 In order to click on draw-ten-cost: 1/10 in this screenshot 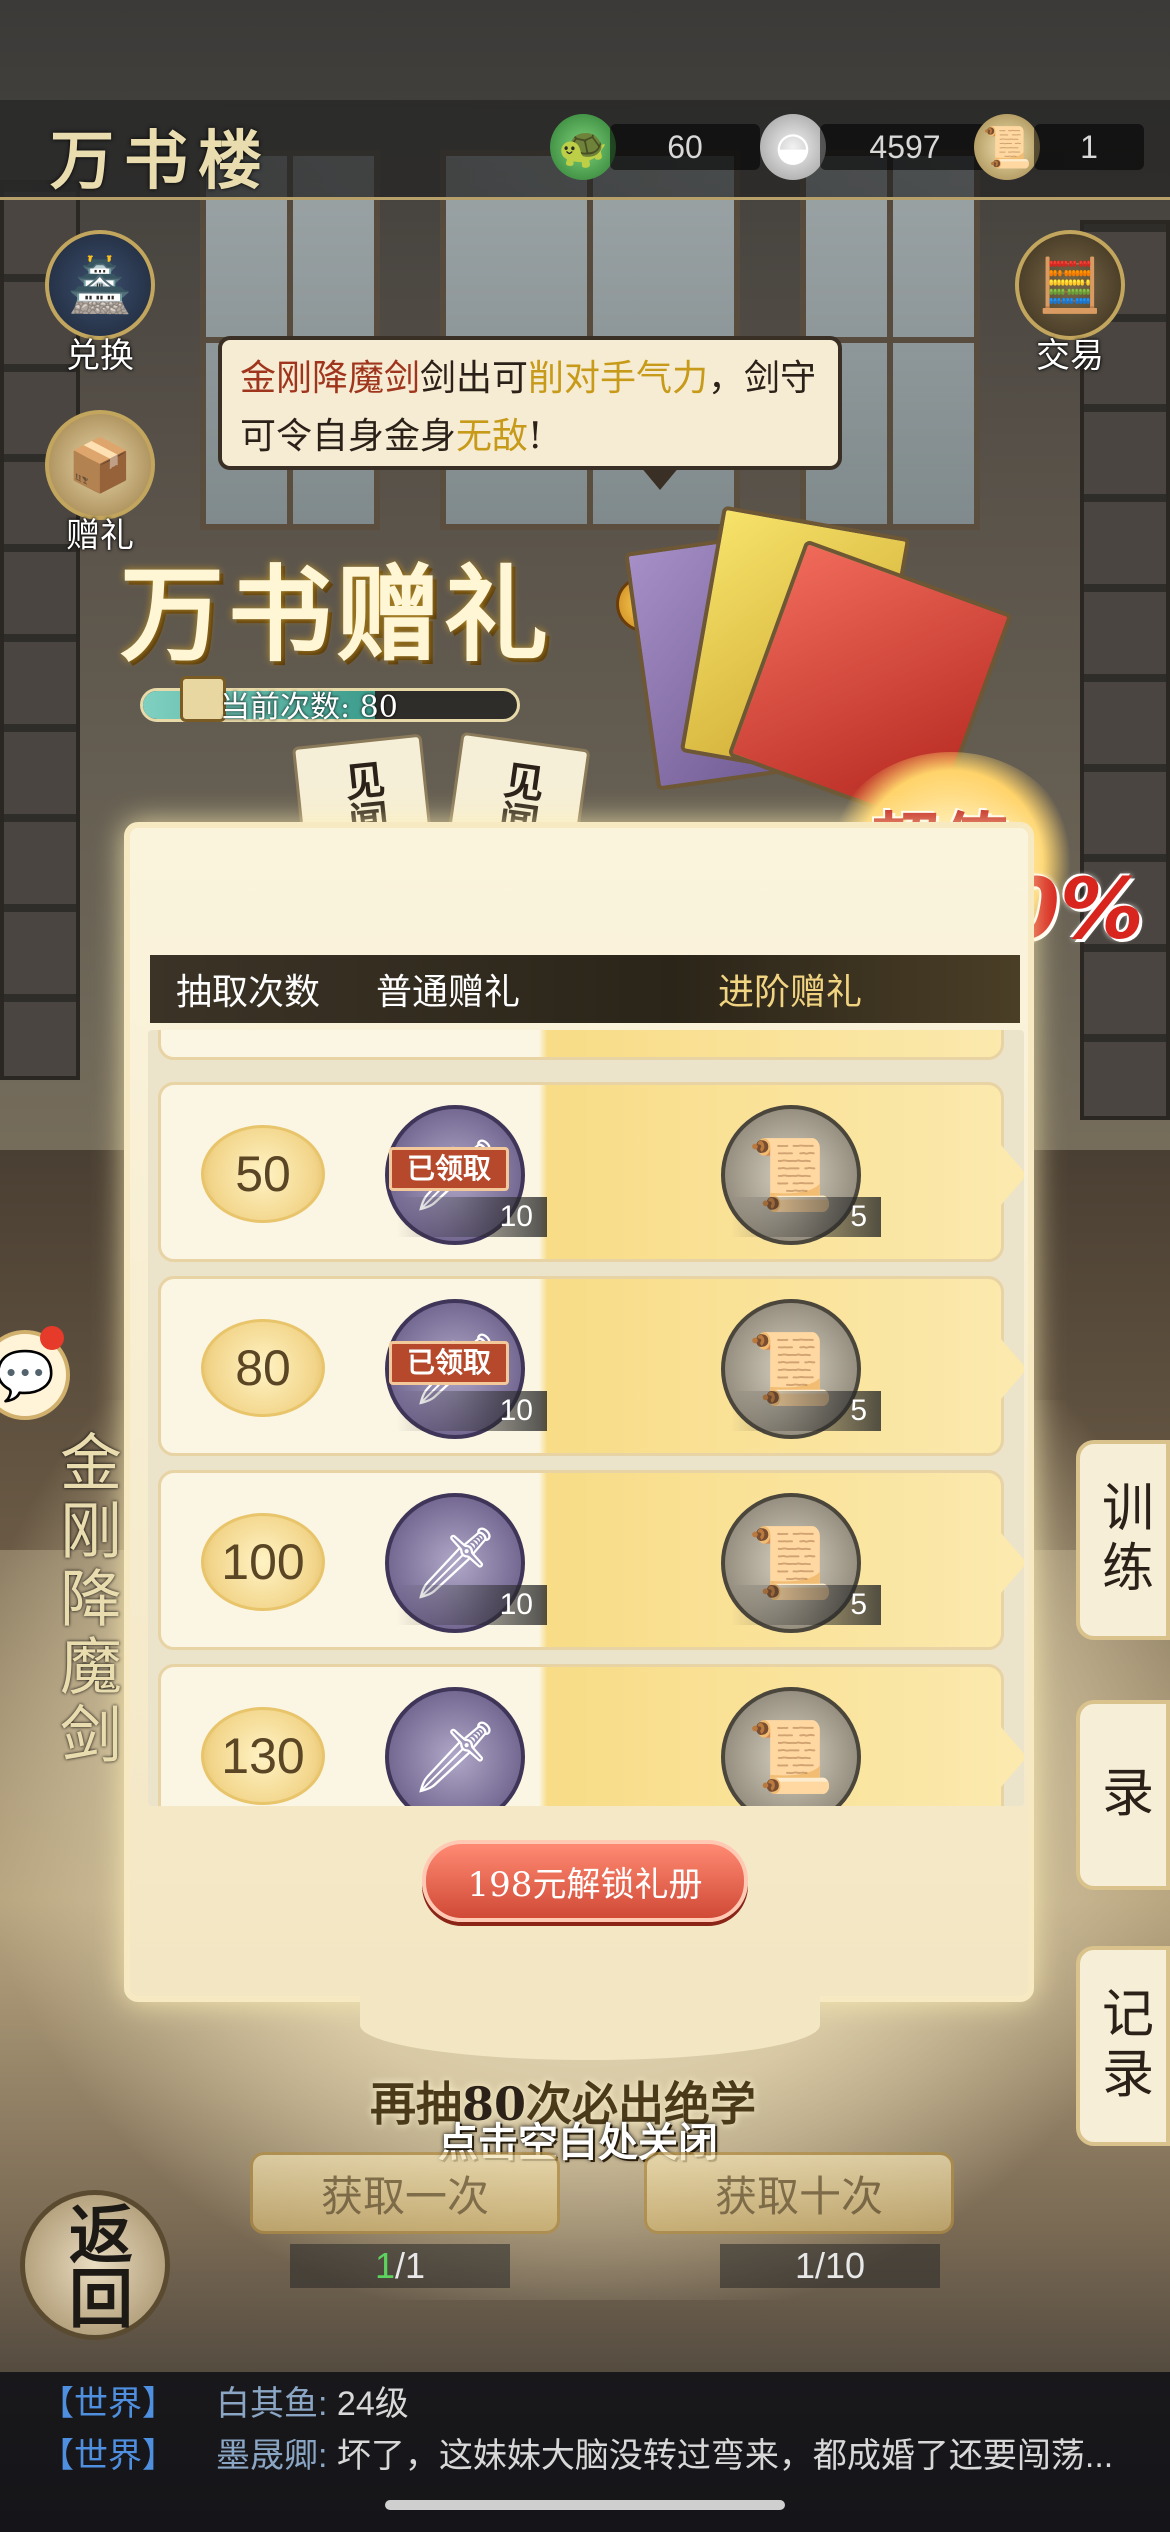, I will do `click(830, 2266)`.